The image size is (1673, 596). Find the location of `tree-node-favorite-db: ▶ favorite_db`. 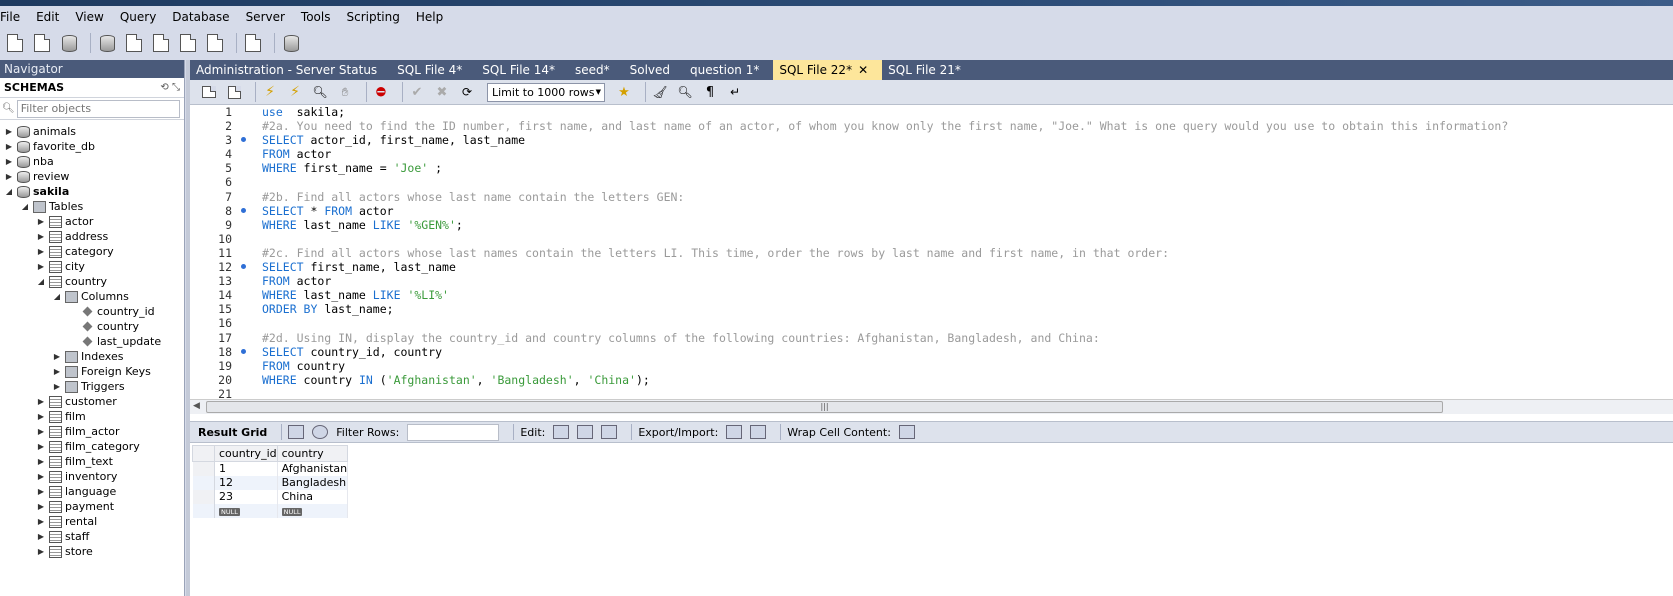

tree-node-favorite-db: ▶ favorite_db is located at coordinates (92, 146).